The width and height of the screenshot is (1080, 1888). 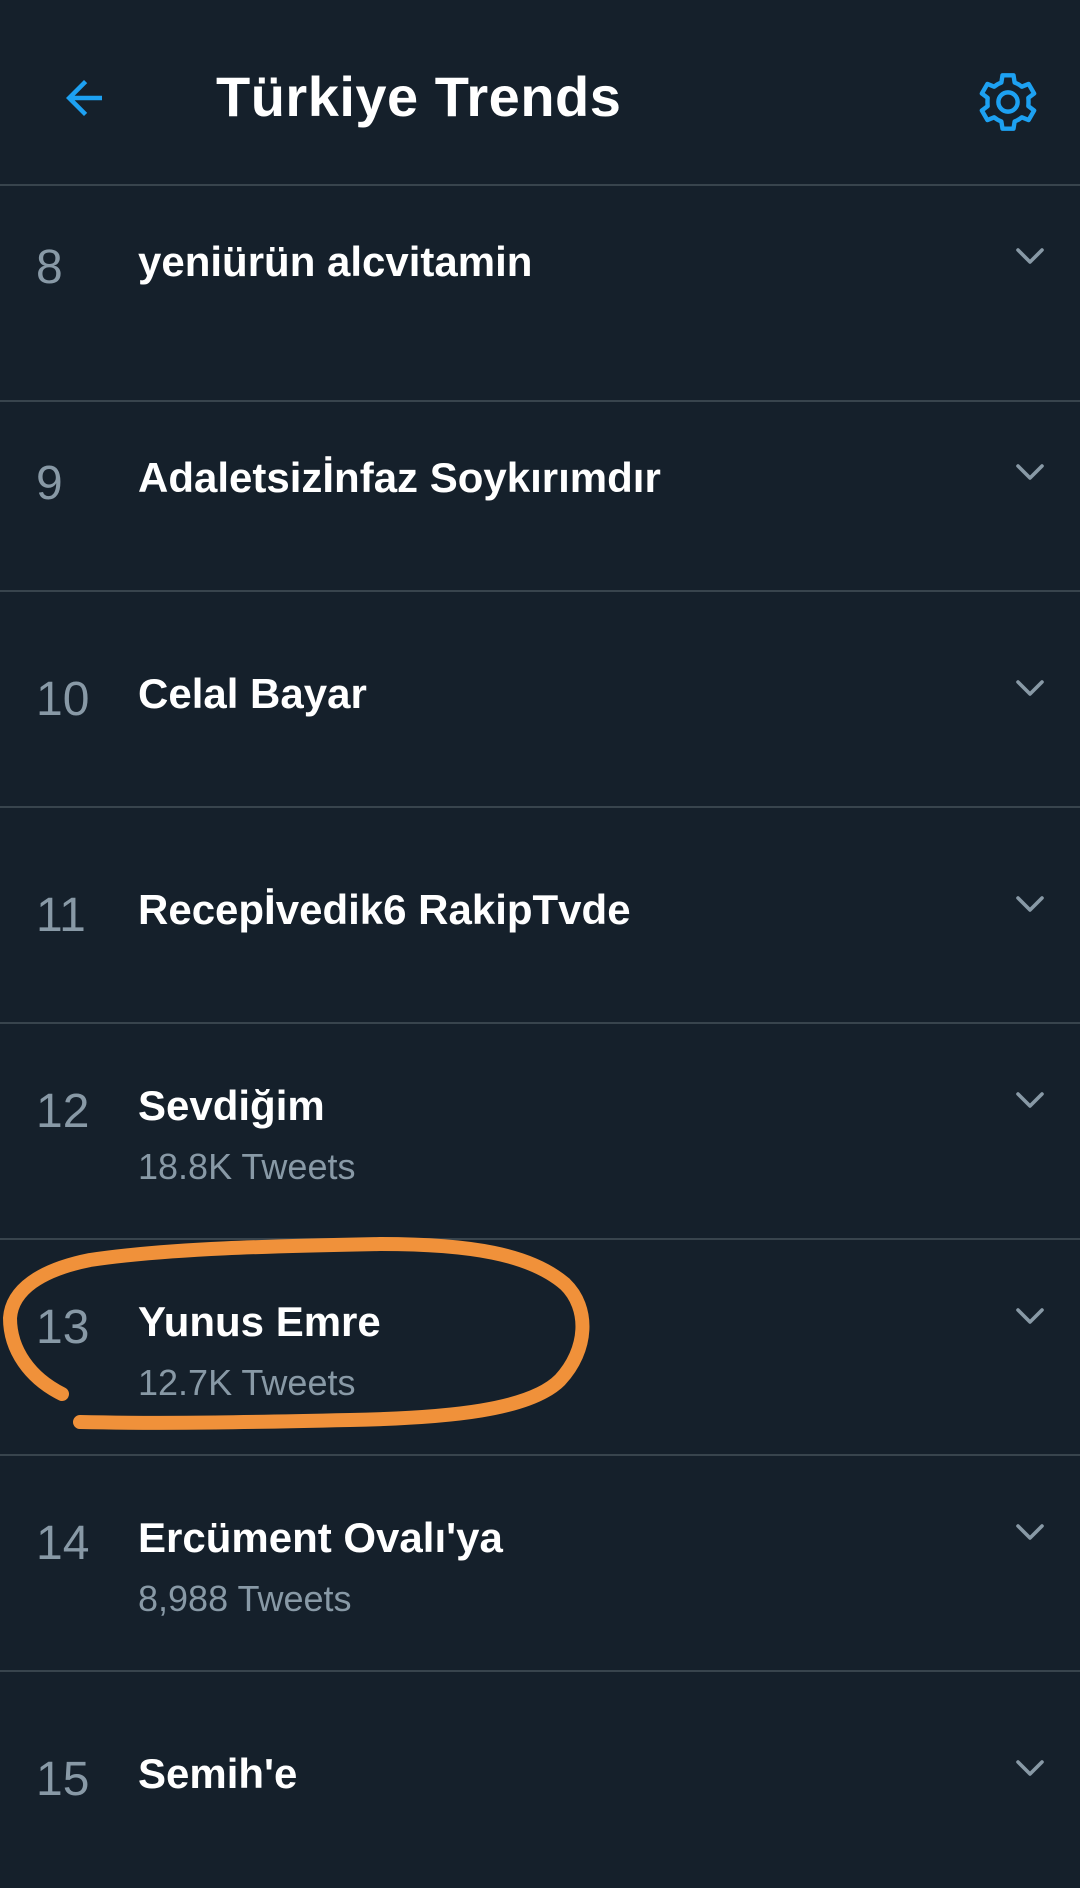 I want to click on trend-row: 9 Adaletsizİnfaz Soykırımdır, so click(x=540, y=484).